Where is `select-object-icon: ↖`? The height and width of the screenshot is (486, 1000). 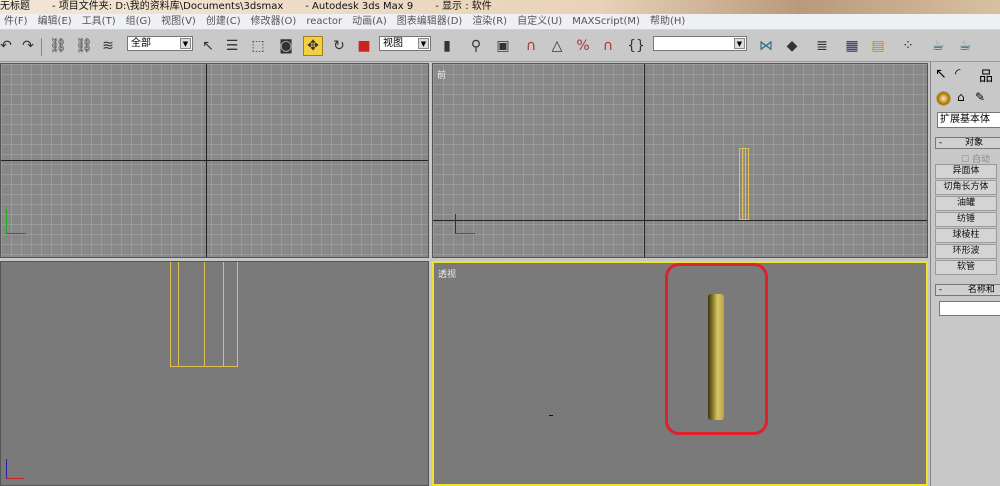
select-object-icon: ↖ is located at coordinates (208, 46).